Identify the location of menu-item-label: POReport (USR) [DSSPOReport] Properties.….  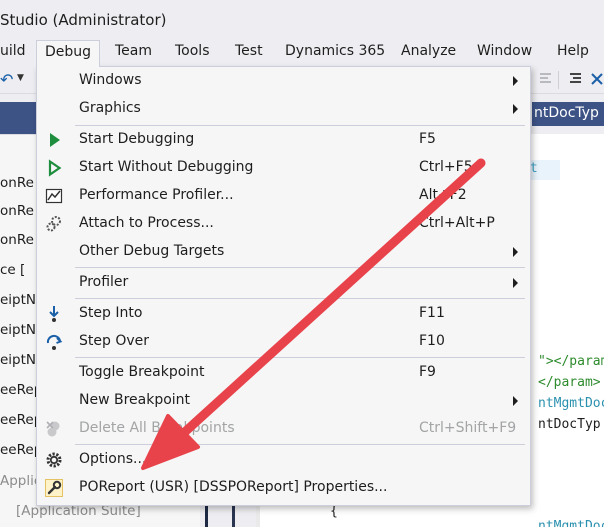
(233, 487).